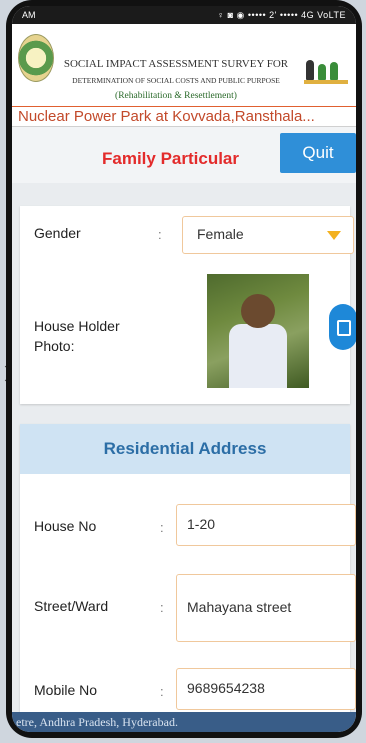 The image size is (366, 743). What do you see at coordinates (171, 158) in the screenshot?
I see `section-title: Family Particular` at bounding box center [171, 158].